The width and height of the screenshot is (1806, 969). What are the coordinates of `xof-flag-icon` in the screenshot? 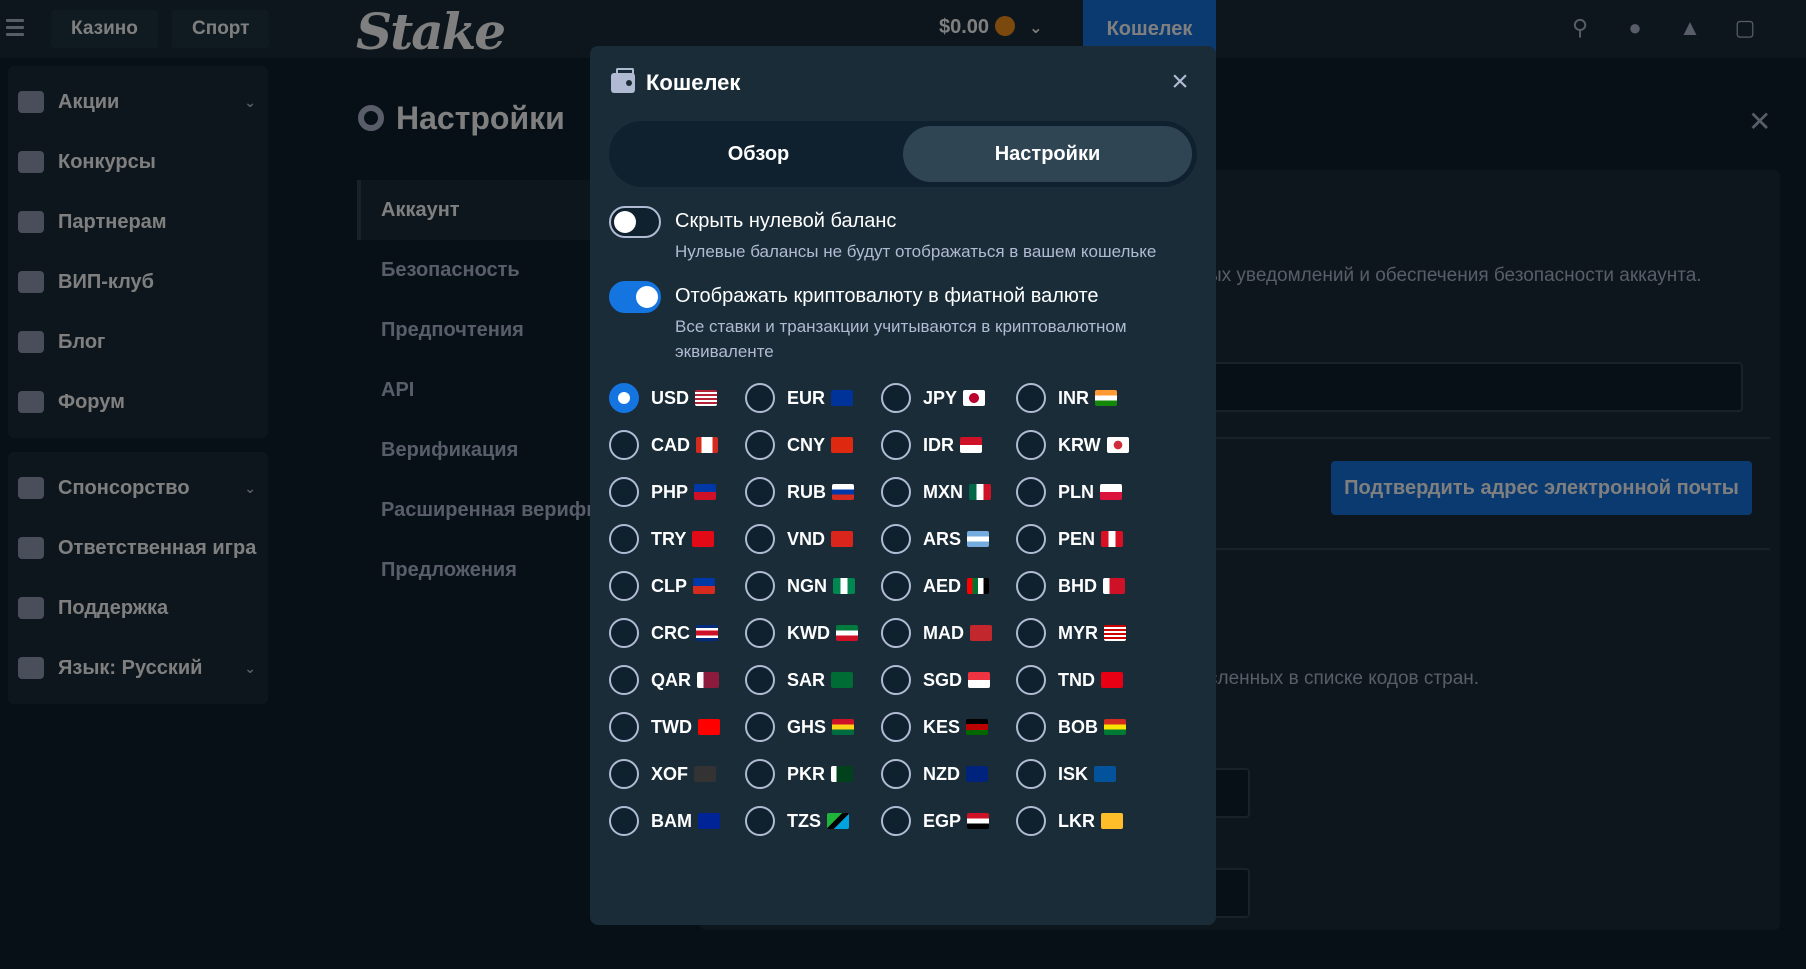 It's located at (705, 774).